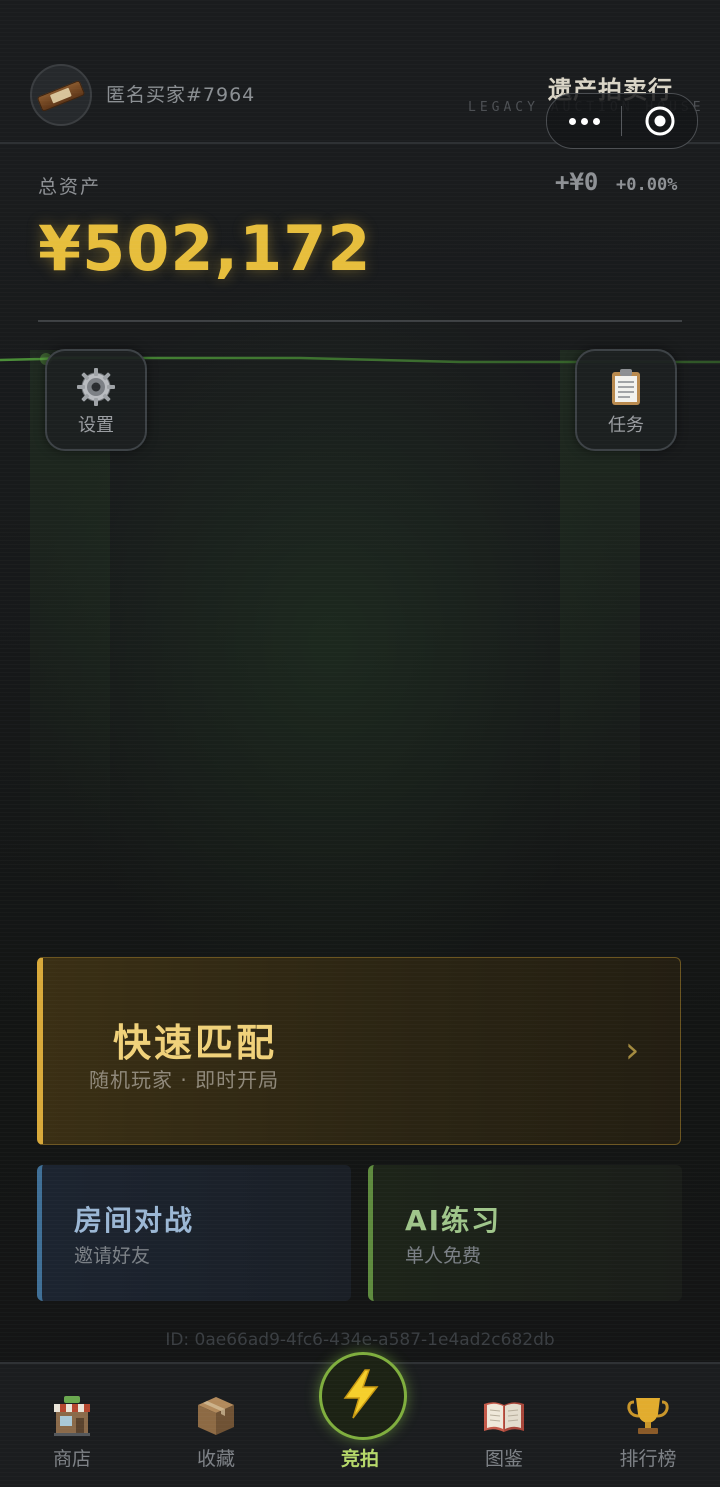 This screenshot has height=1487, width=720. I want to click on settings-label: 设置, so click(96, 425).